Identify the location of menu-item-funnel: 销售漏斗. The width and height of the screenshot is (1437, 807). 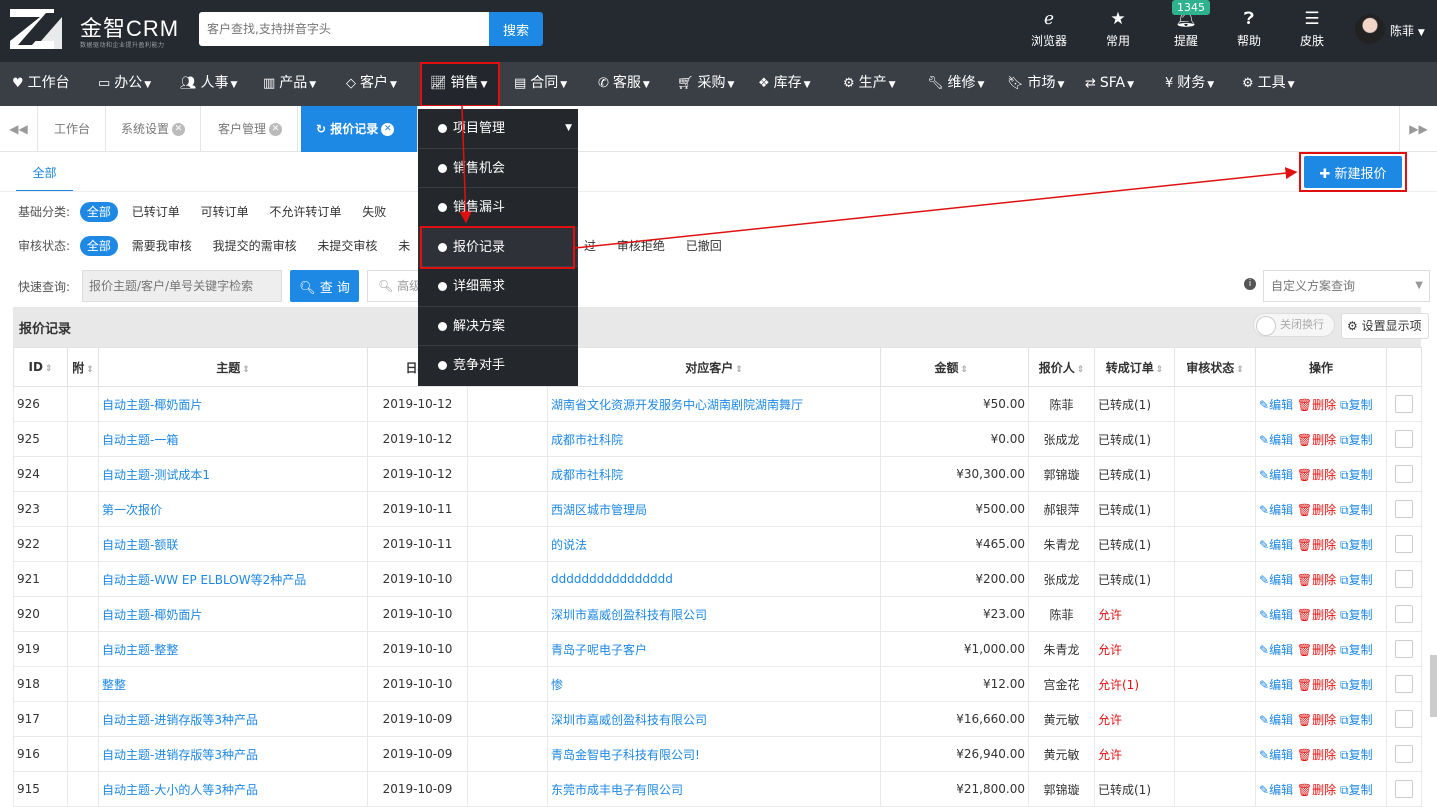
(498, 208).